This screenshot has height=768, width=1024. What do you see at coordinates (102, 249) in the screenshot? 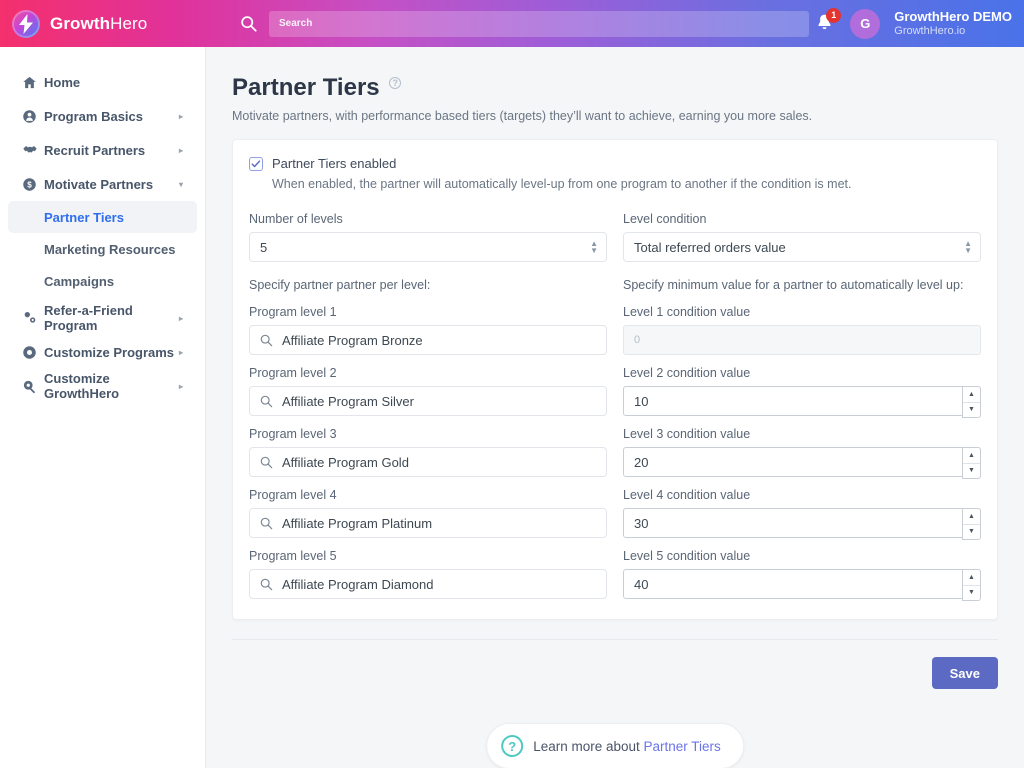
I see `sidebar-item-marketing-resources: Marketing Resources` at bounding box center [102, 249].